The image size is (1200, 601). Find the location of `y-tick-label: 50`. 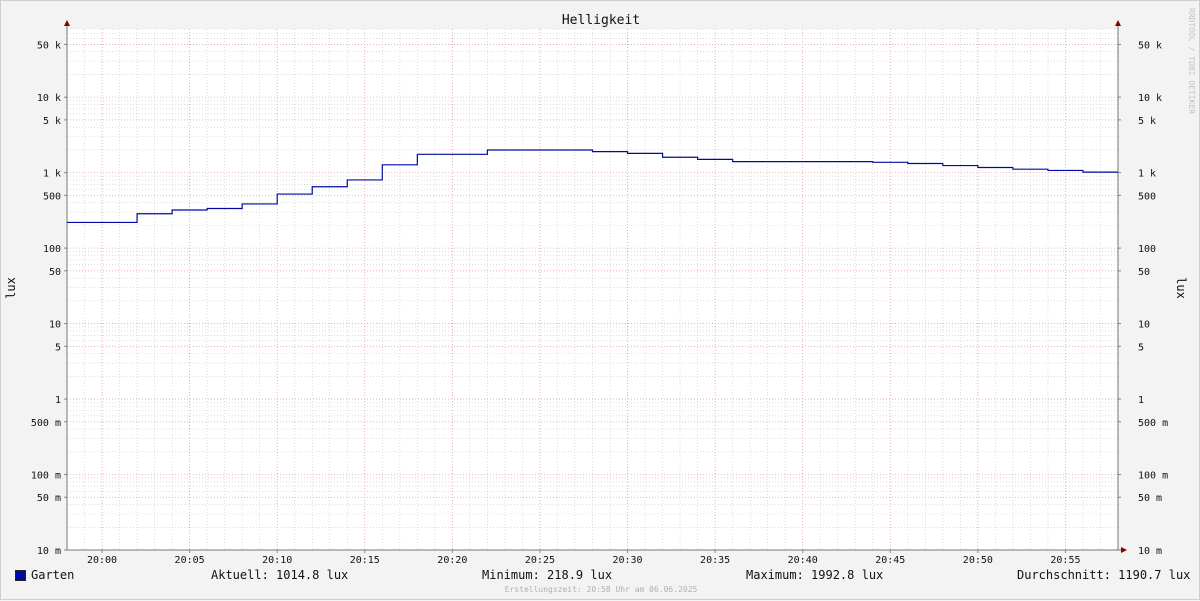

y-tick-label: 50 is located at coordinates (55, 272).